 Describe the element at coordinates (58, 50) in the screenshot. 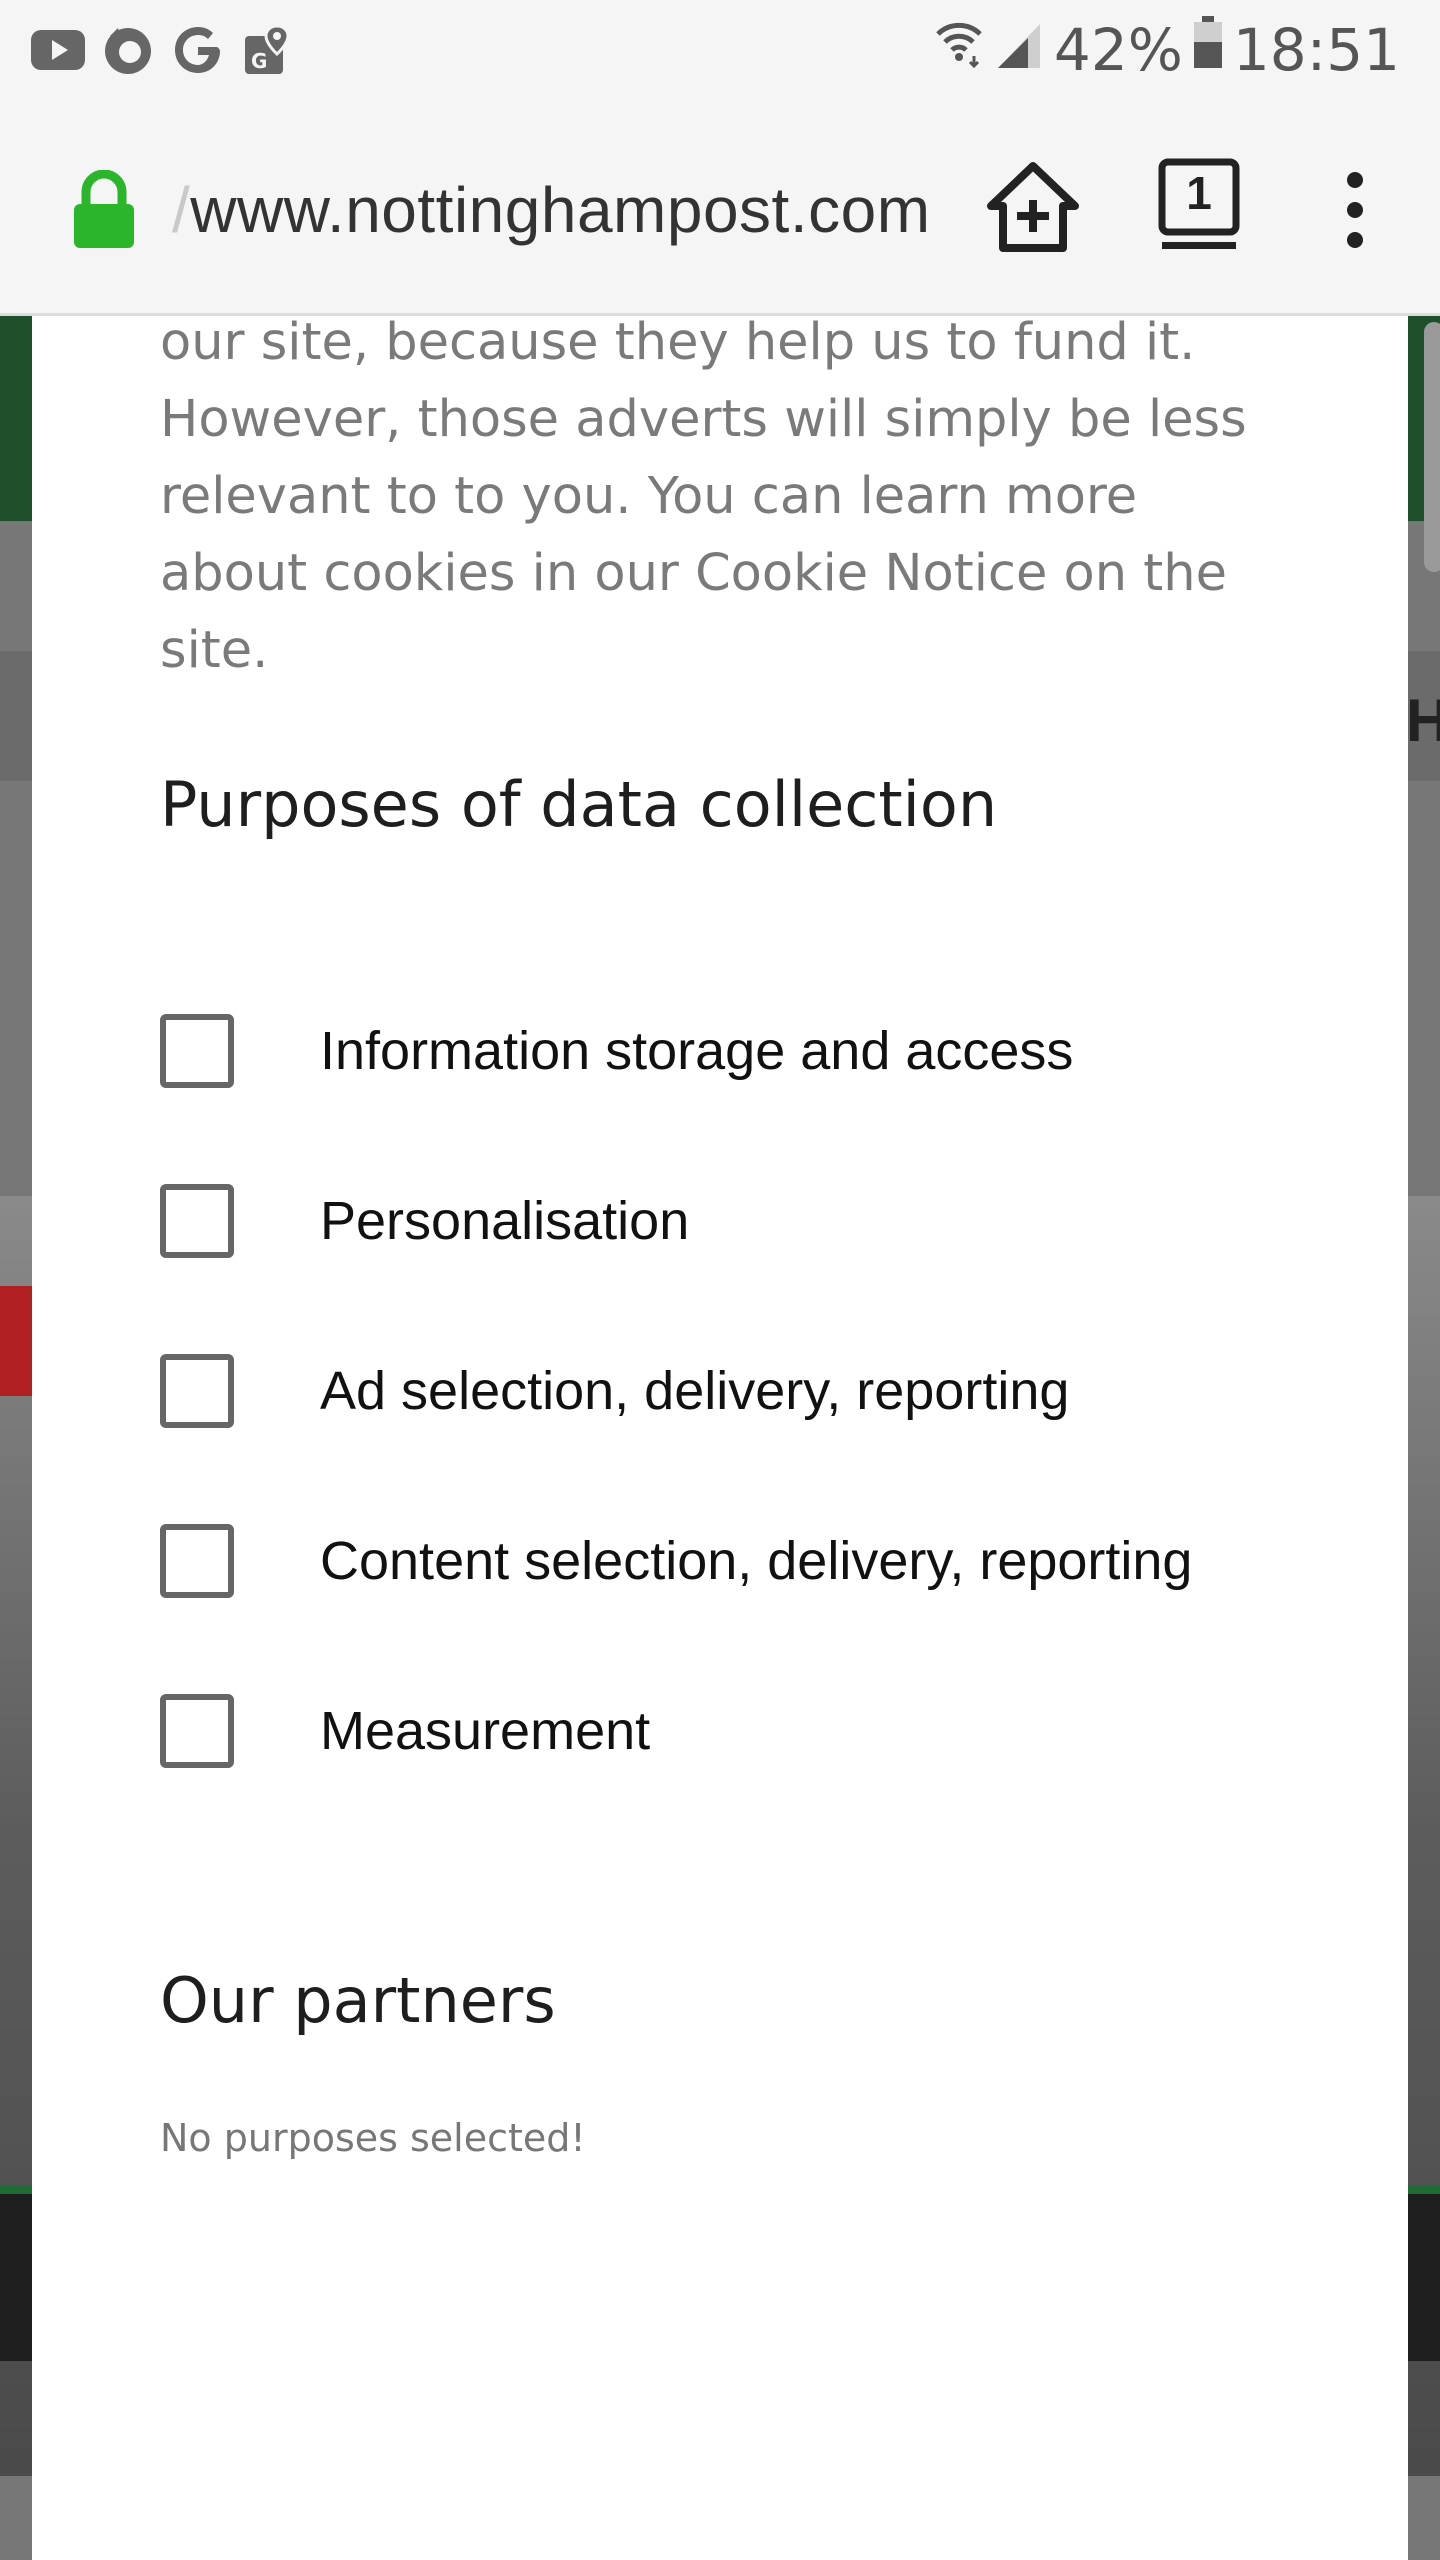

I see `youtube-icon` at that location.